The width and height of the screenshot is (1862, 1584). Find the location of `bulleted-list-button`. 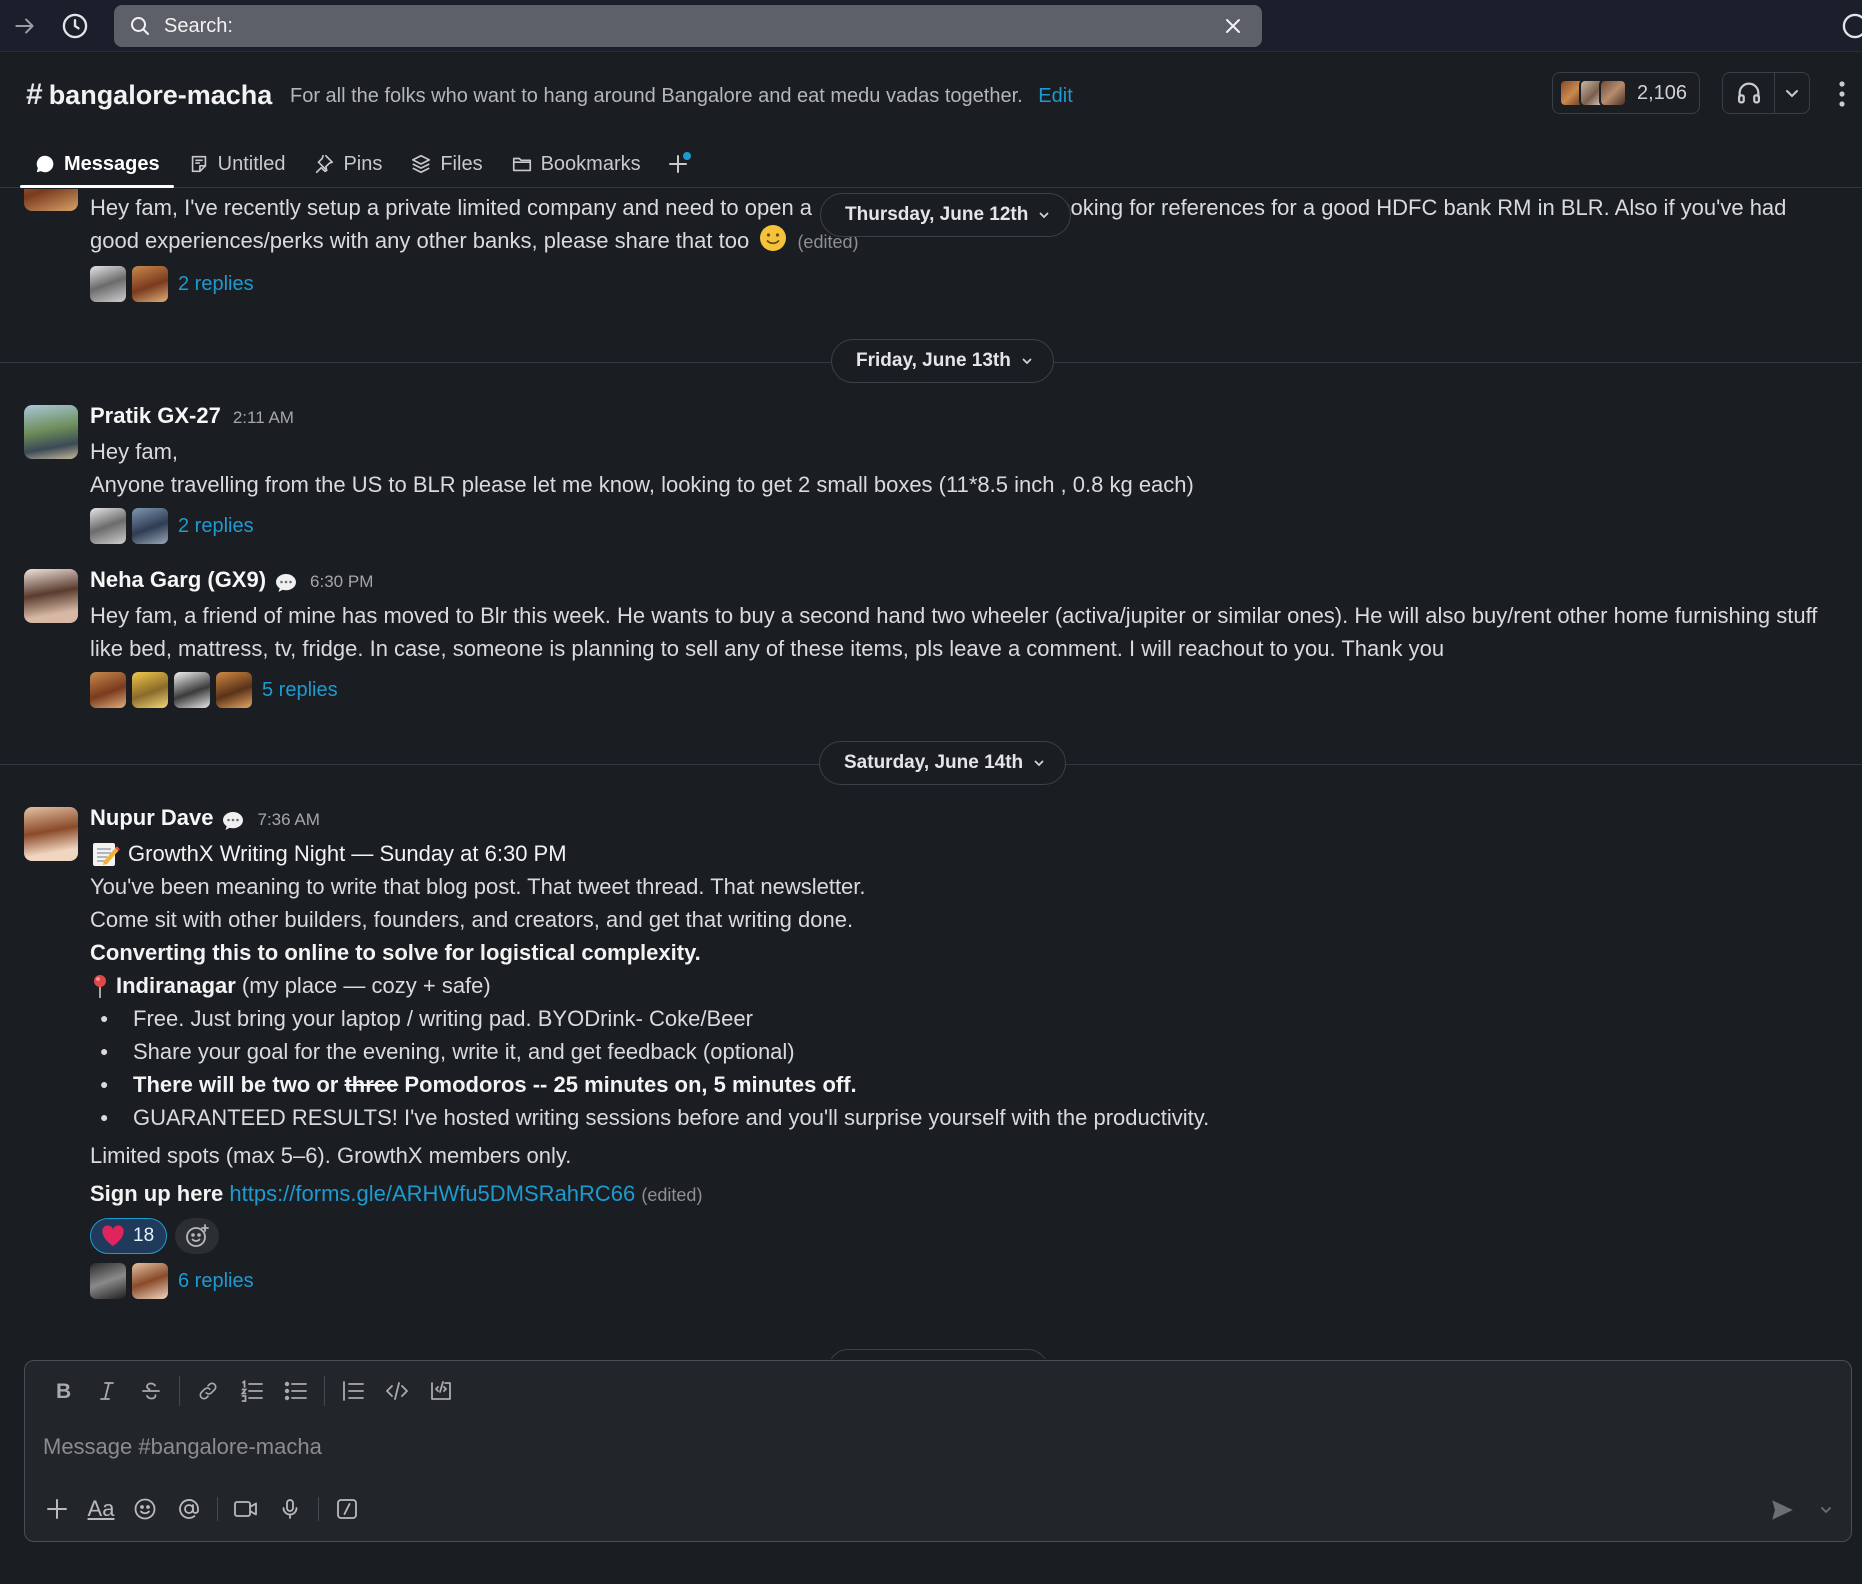

bulleted-list-button is located at coordinates (296, 1391).